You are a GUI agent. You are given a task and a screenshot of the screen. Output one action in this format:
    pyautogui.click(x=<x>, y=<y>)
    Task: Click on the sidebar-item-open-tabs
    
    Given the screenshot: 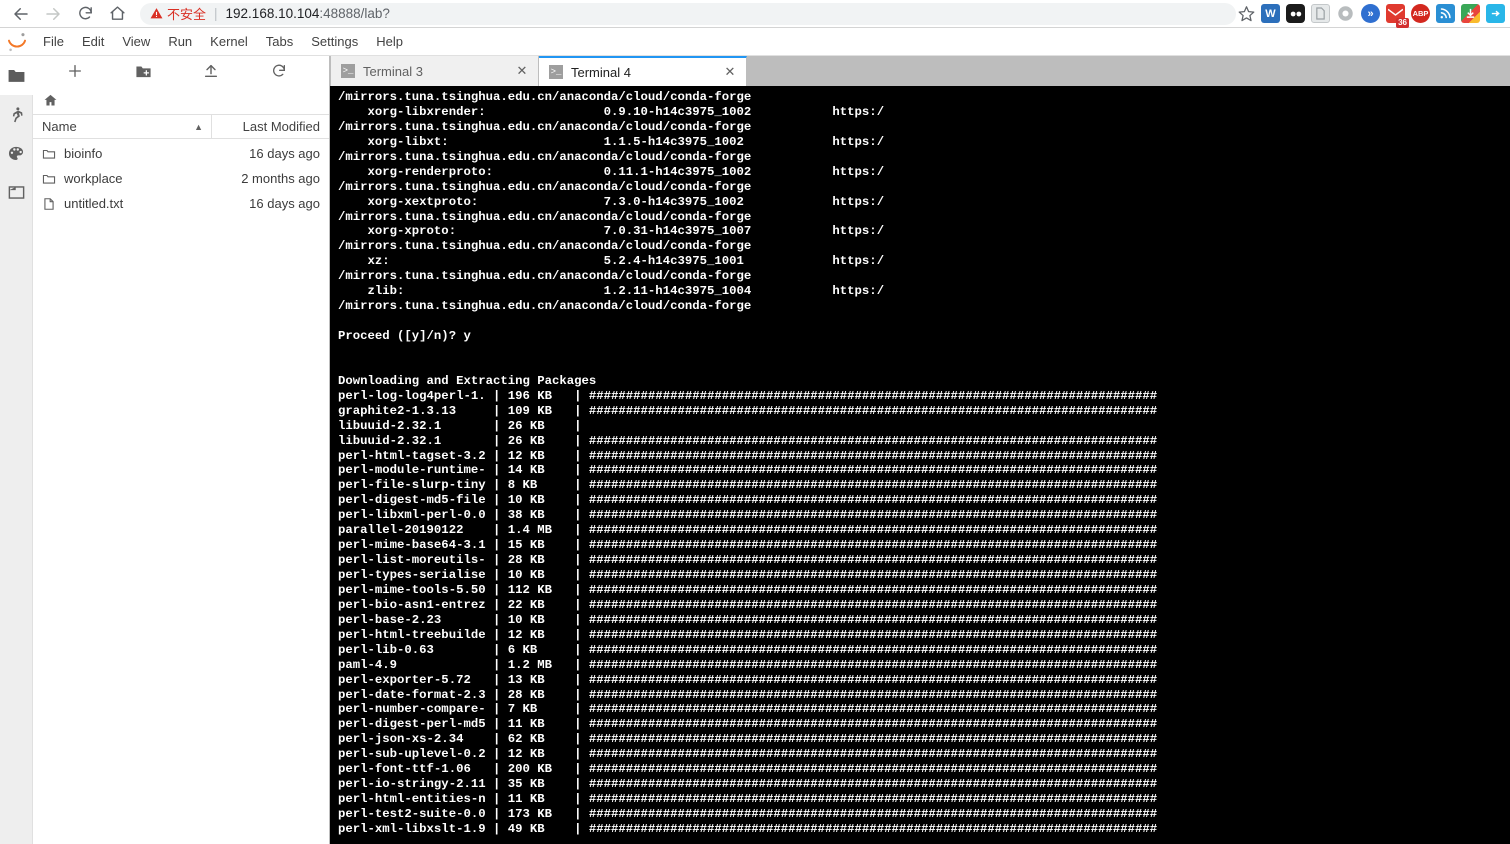 What is the action you would take?
    pyautogui.click(x=16, y=192)
    